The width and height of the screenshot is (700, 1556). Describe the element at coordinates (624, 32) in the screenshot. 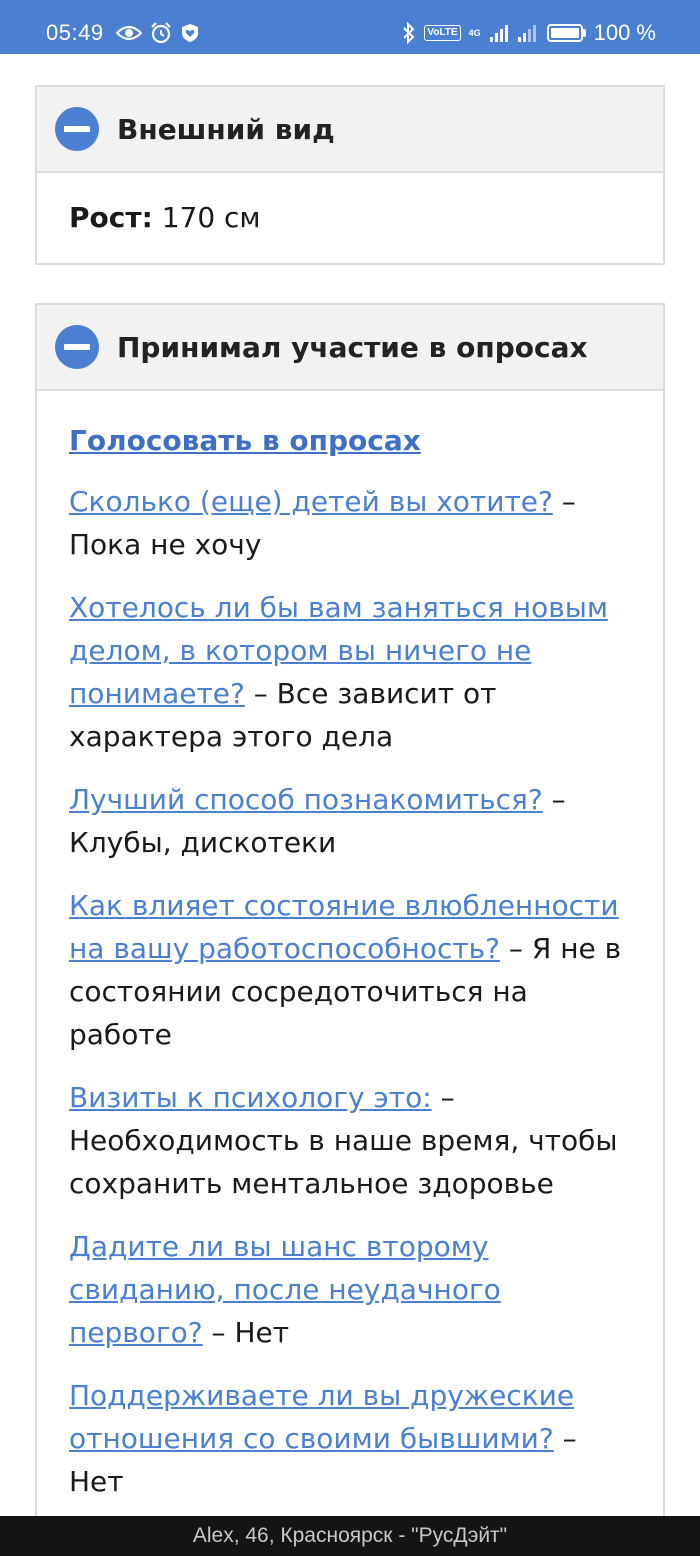

I see `battery-percent: 100 %` at that location.